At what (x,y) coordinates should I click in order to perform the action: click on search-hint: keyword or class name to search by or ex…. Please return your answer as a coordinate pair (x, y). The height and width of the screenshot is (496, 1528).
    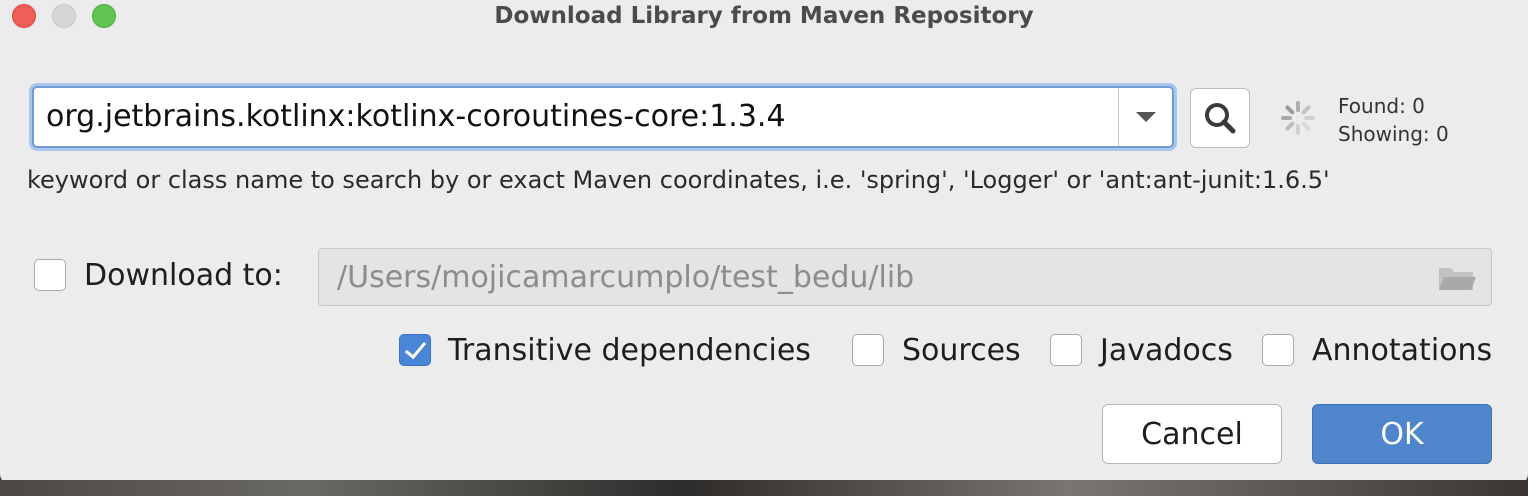
    Looking at the image, I should click on (678, 180).